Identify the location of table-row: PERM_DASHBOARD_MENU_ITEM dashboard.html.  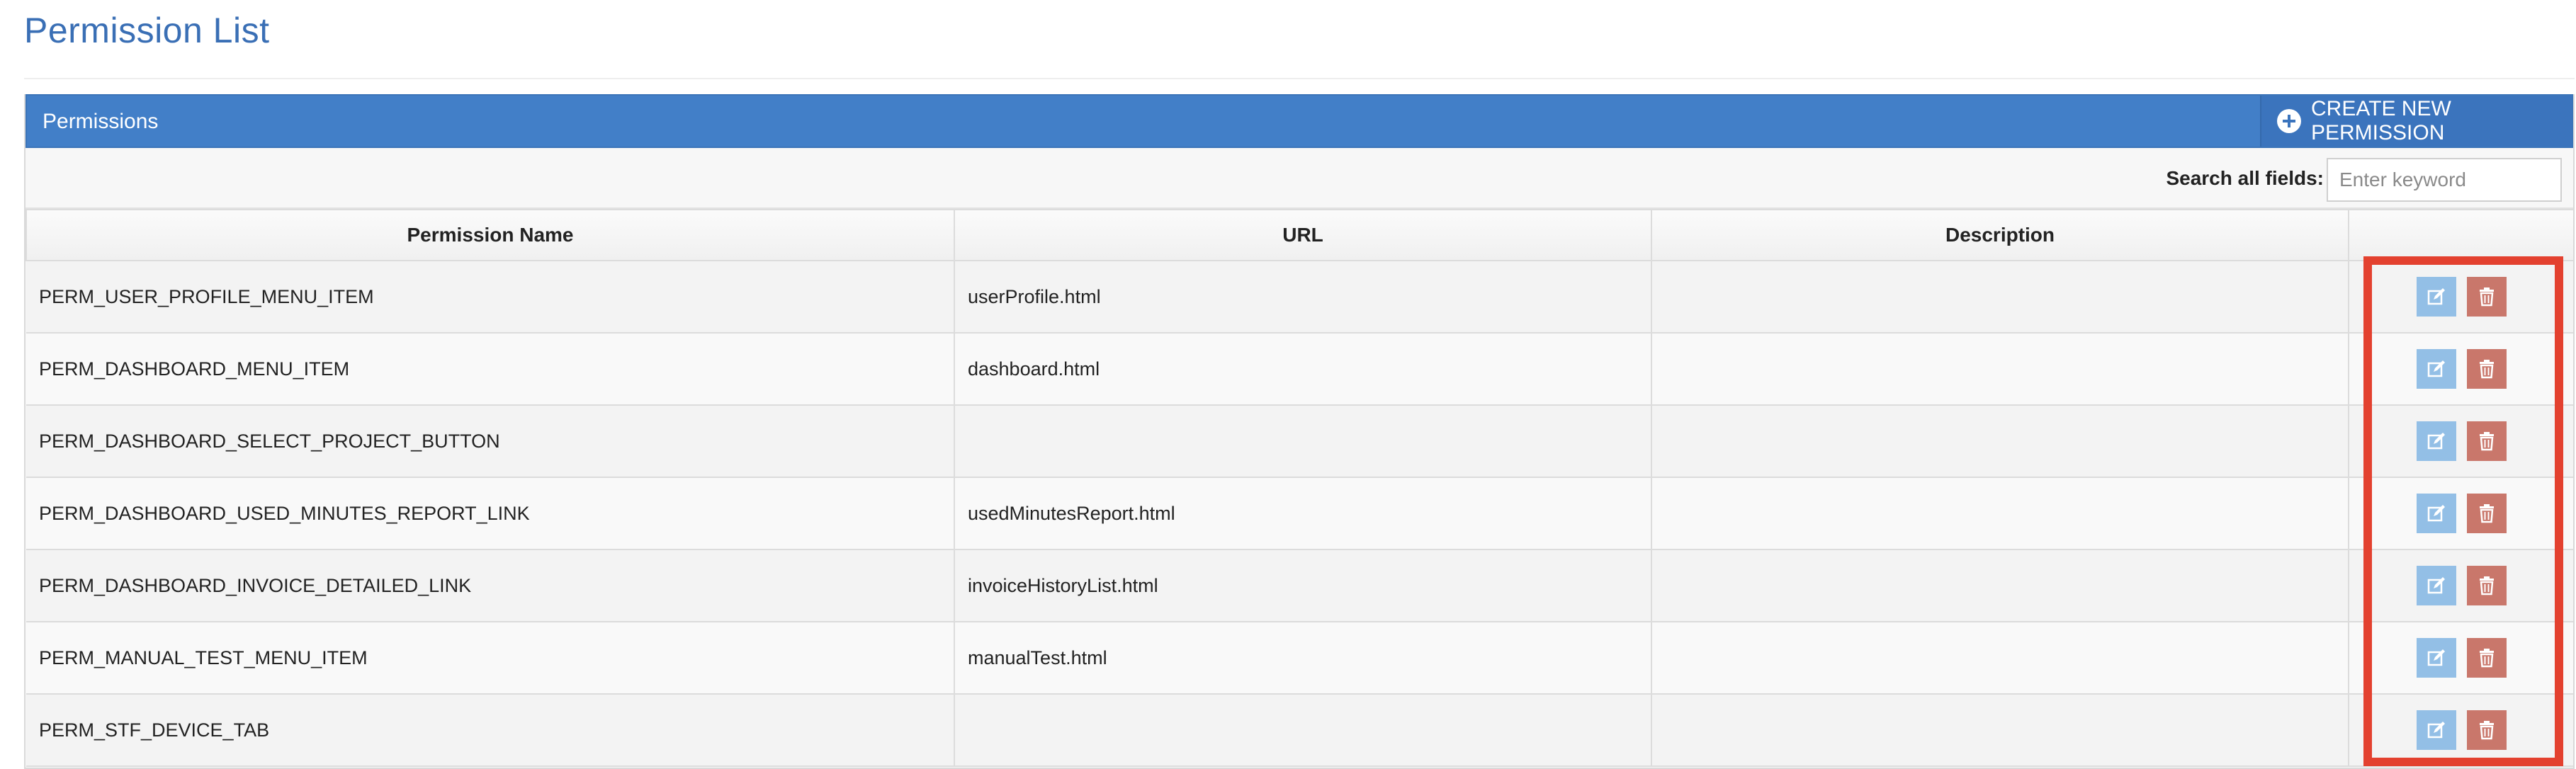
(1299, 369).